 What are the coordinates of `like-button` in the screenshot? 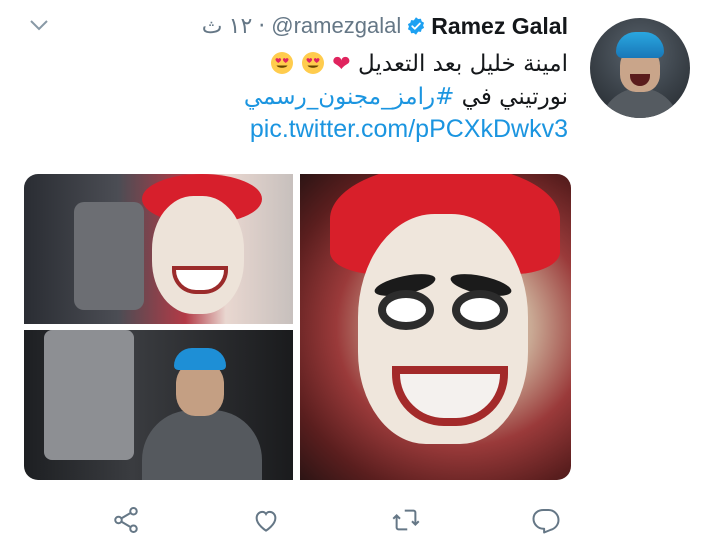 It's located at (266, 520).